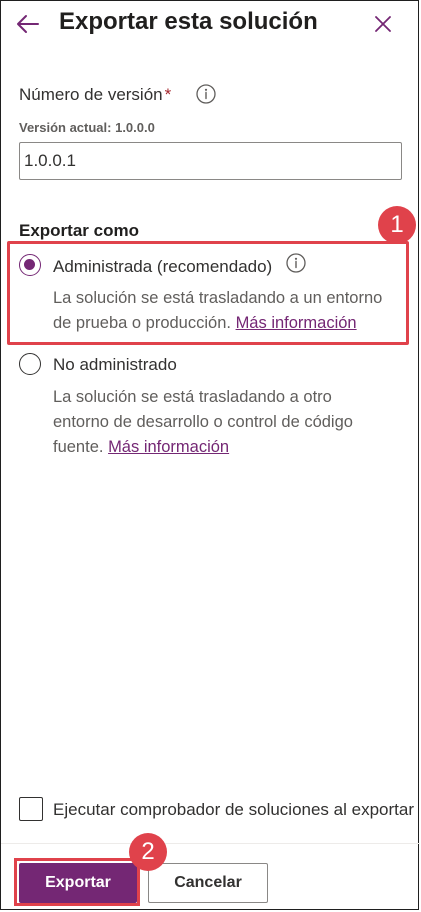 The image size is (421, 912). I want to click on arrow-left-icon, so click(28, 24).